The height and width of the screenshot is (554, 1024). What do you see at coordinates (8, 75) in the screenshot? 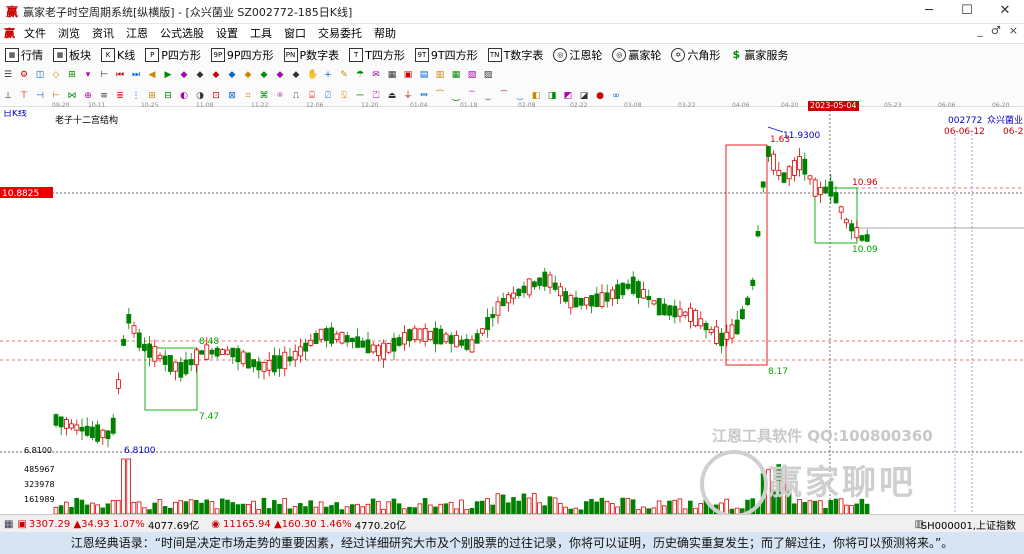
I see `draw-tool-1-icon: ☰` at bounding box center [8, 75].